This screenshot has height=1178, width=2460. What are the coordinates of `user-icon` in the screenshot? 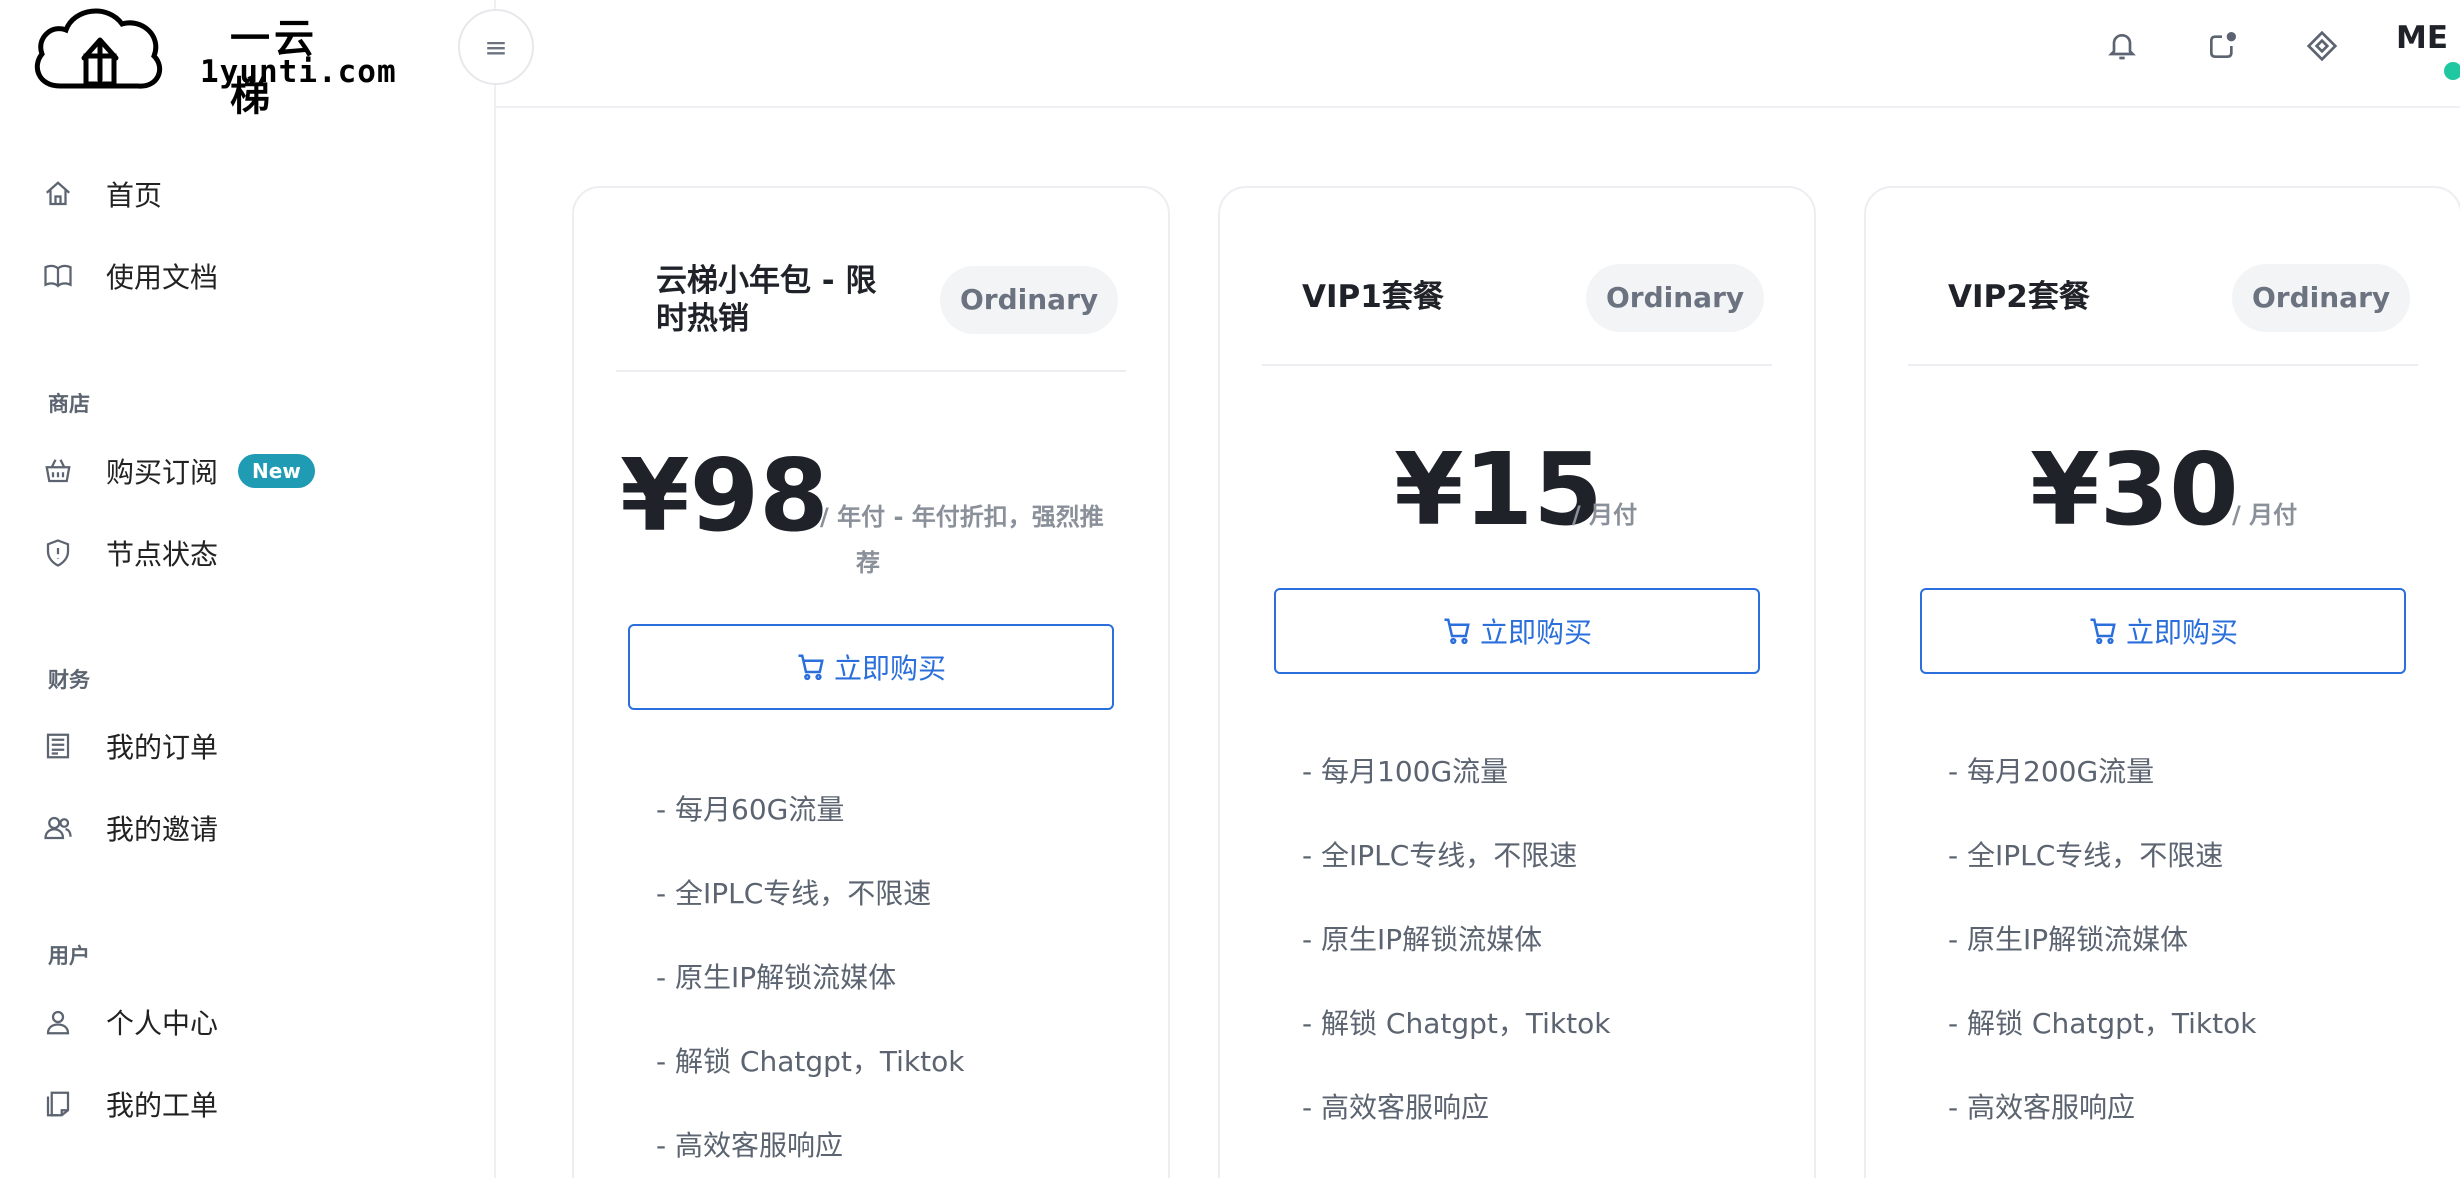 It's located at (58, 1022).